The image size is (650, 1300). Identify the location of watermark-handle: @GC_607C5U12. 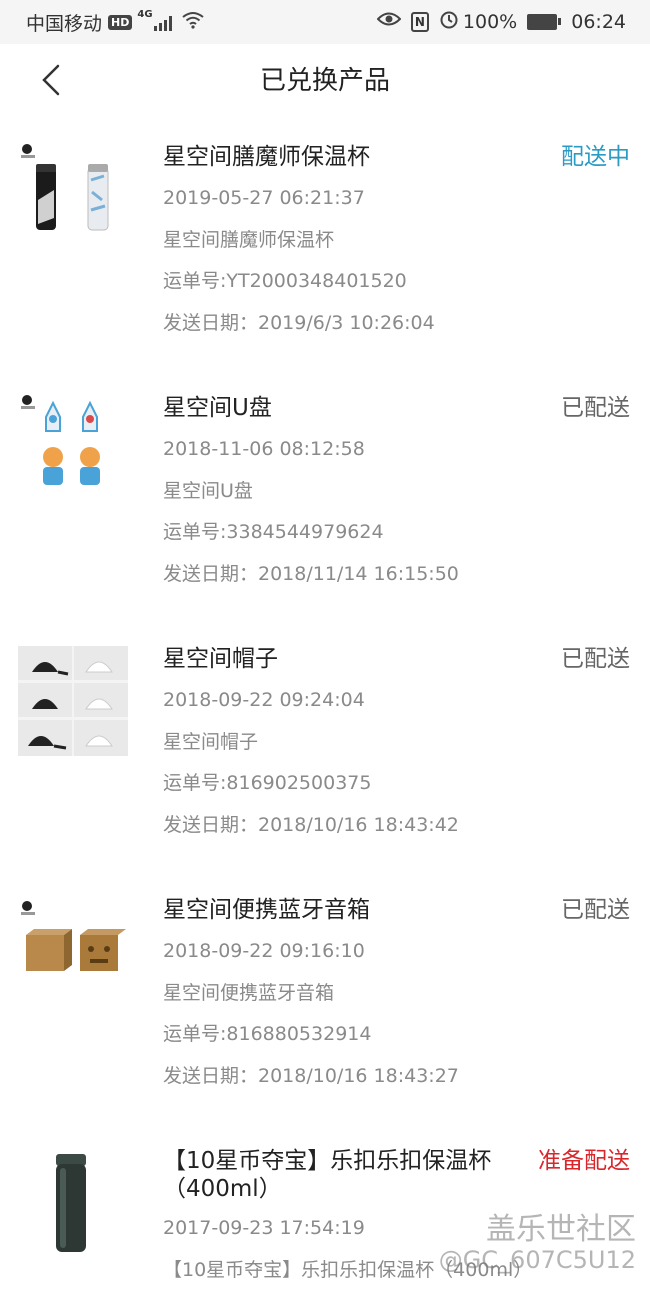
(537, 1260).